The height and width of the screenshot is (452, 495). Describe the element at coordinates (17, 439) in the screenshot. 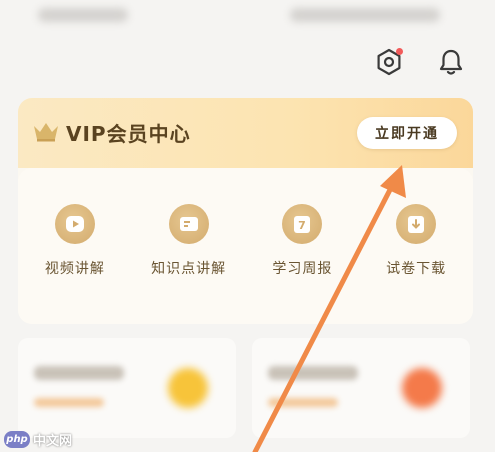

I see `watermark-logo: php` at that location.